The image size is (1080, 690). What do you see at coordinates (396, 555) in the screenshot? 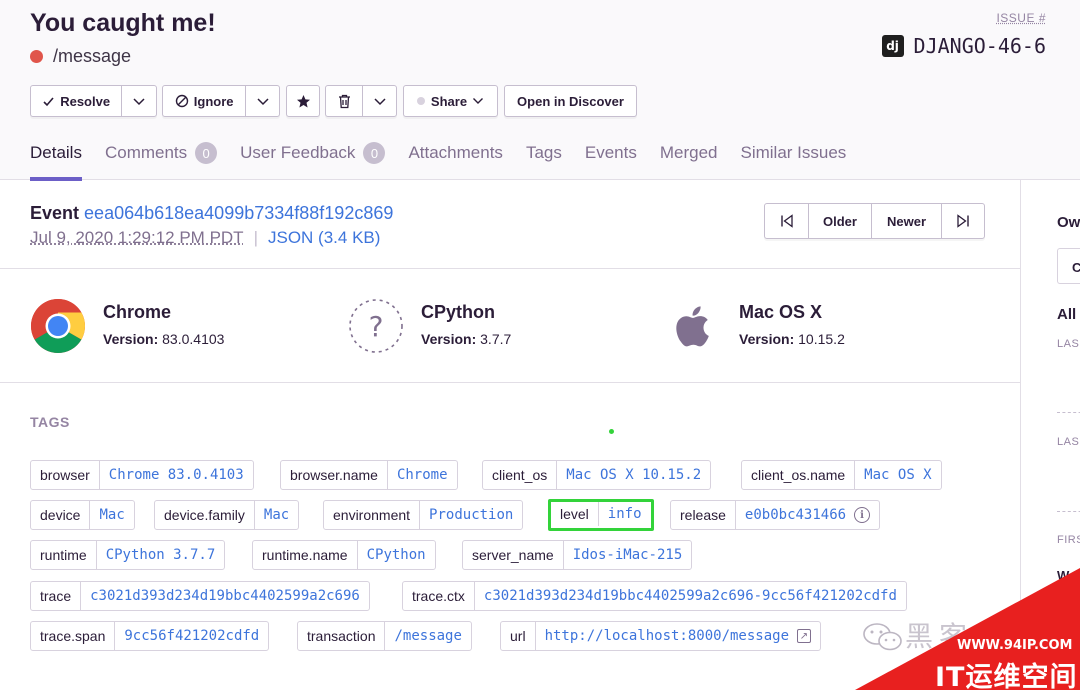
I see `tag-value: CPython` at bounding box center [396, 555].